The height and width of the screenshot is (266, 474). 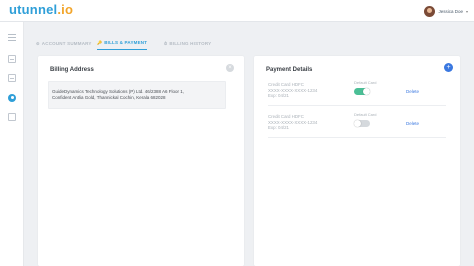 I want to click on panel-title: Payment Details, so click(x=289, y=70).